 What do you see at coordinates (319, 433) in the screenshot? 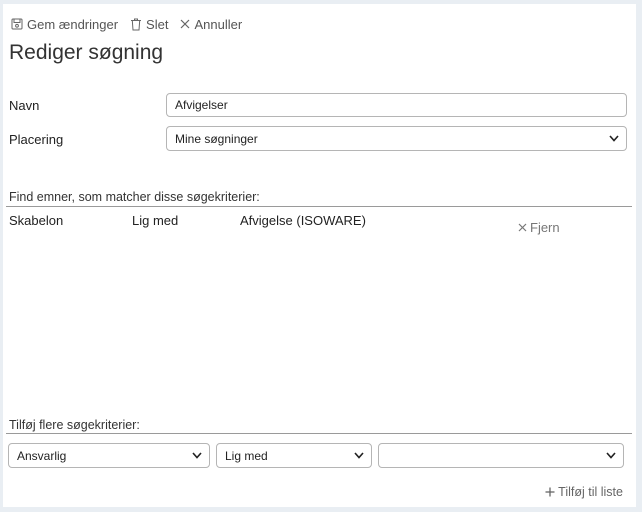
I see `add-criteria-divider` at bounding box center [319, 433].